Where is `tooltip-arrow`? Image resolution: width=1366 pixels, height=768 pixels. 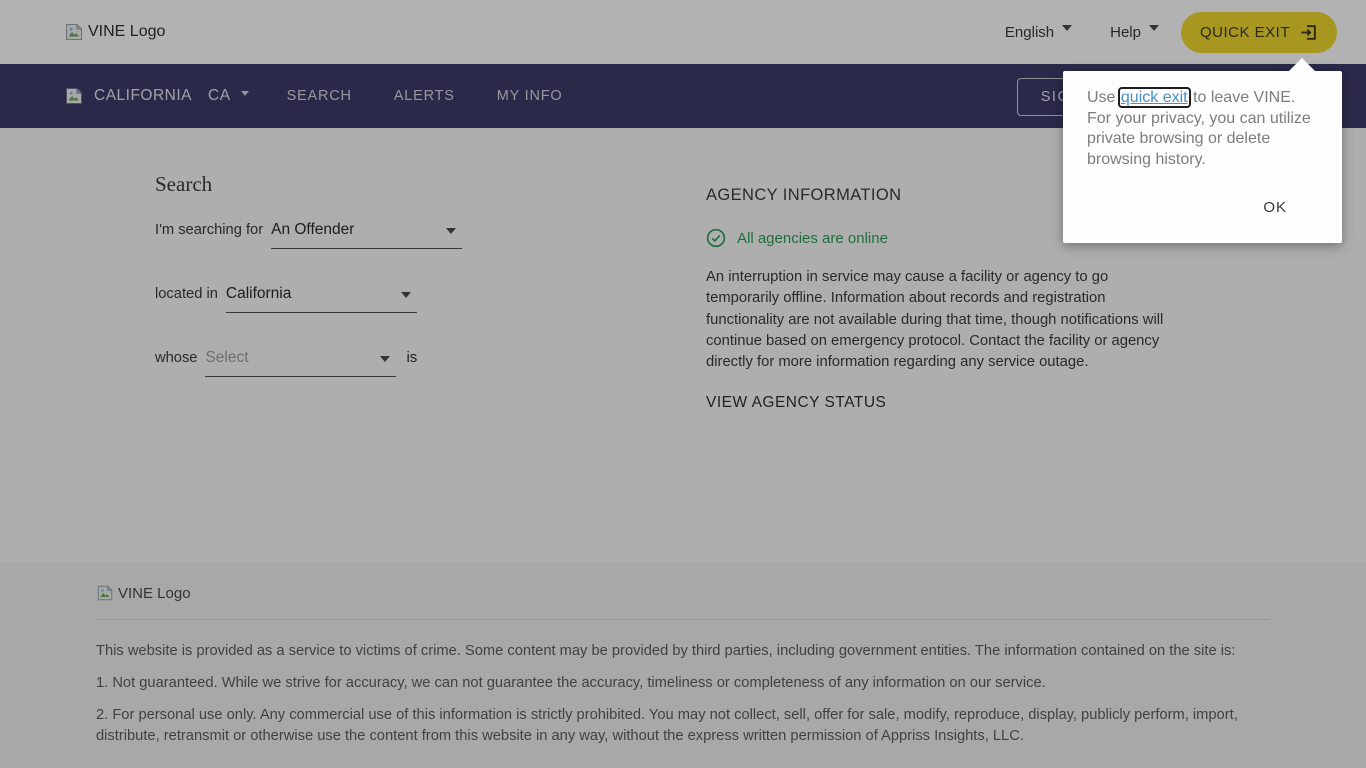
tooltip-arrow is located at coordinates (1302, 65).